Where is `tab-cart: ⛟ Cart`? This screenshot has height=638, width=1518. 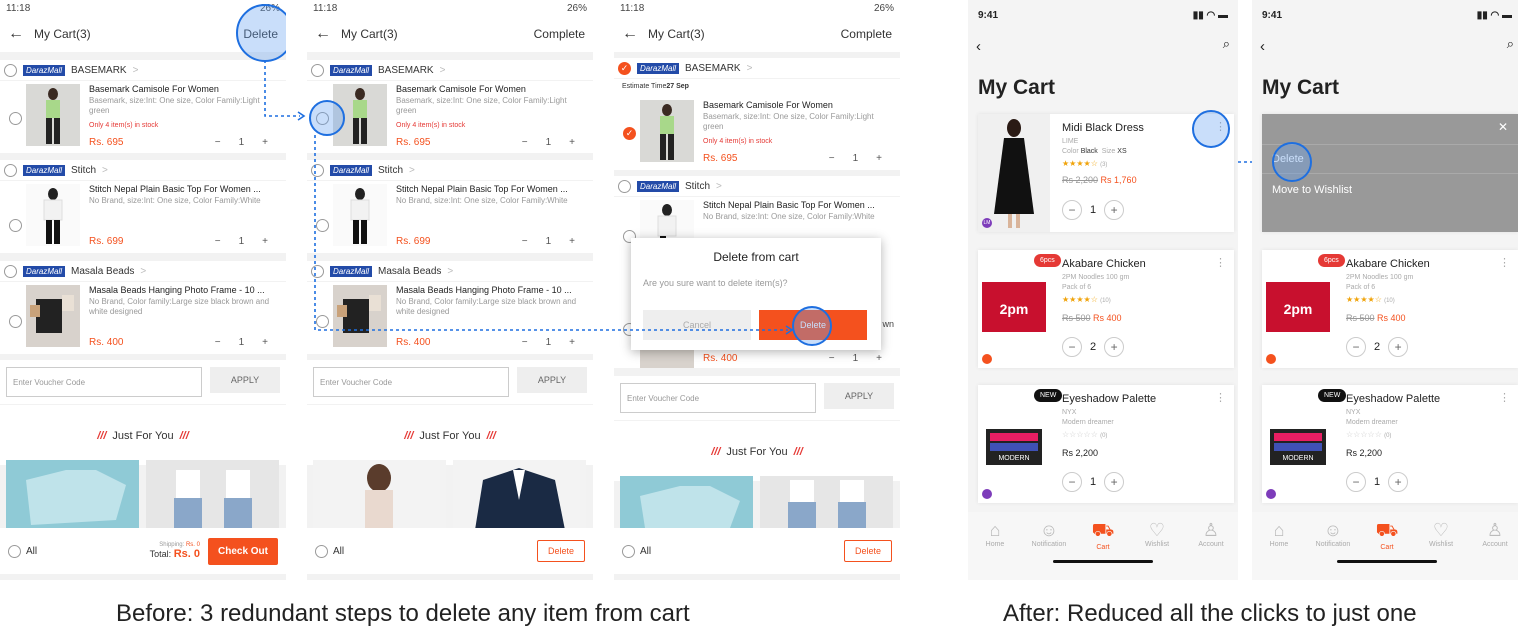 tab-cart: ⛟ Cart is located at coordinates (1387, 550).